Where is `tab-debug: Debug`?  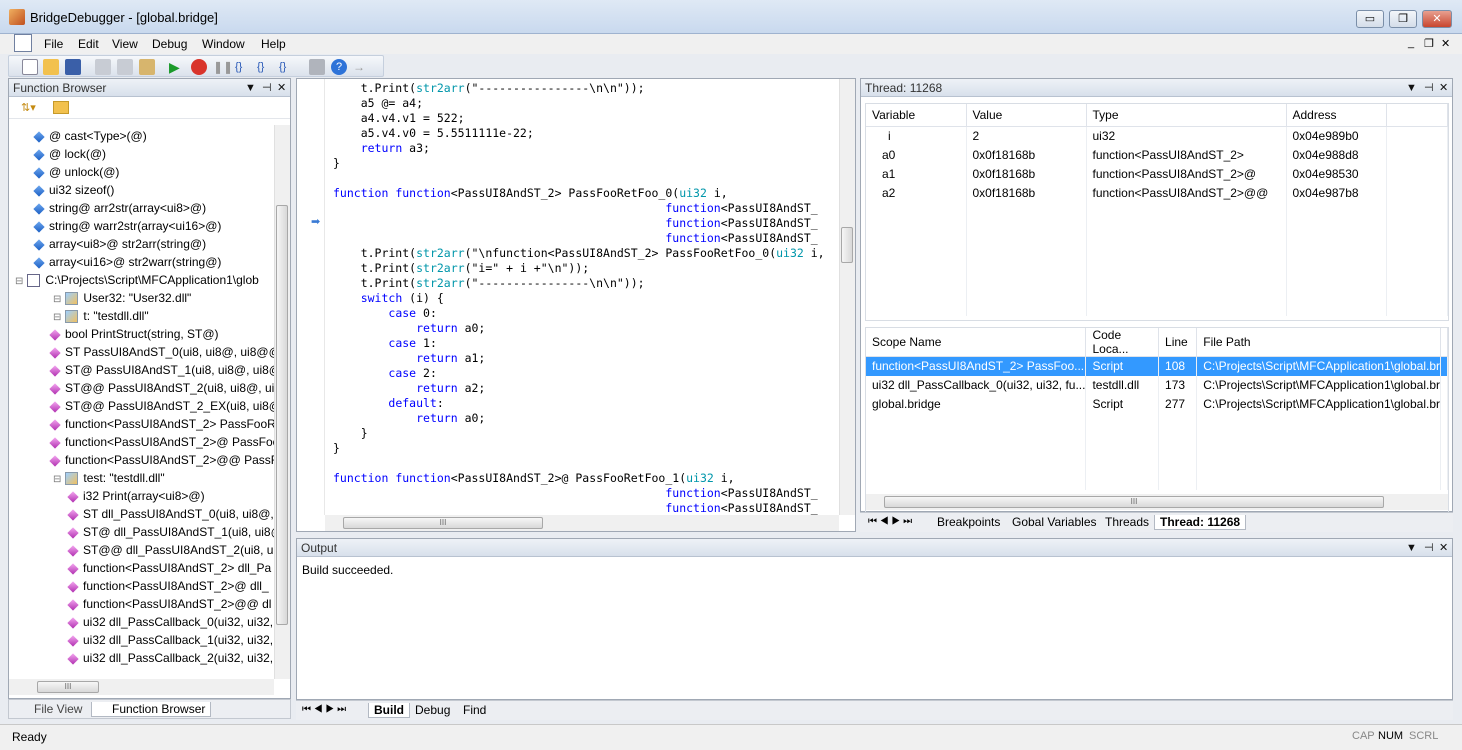
tab-debug: Debug is located at coordinates (432, 710).